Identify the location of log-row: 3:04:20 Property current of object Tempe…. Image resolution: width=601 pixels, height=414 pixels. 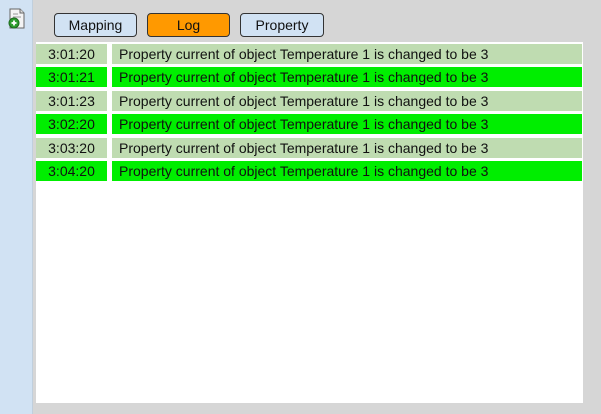
(309, 171).